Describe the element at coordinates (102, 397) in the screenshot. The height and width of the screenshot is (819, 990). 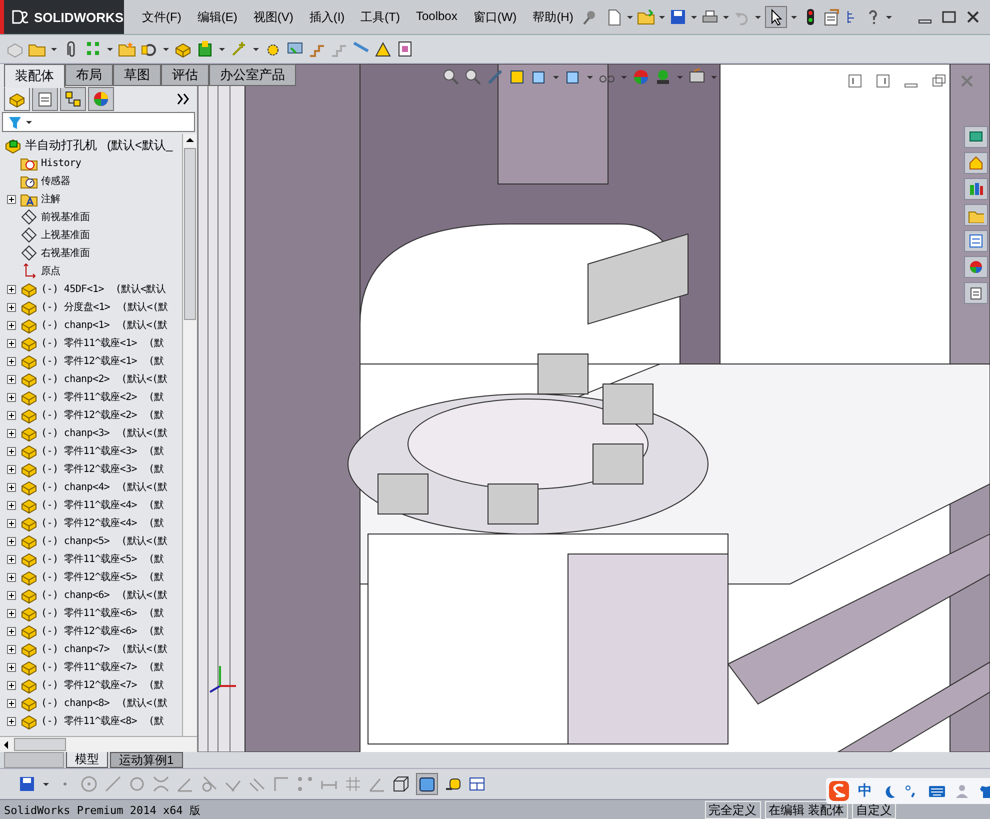
I see `tree-item: (-) 零件11^载座<2> (默` at that location.